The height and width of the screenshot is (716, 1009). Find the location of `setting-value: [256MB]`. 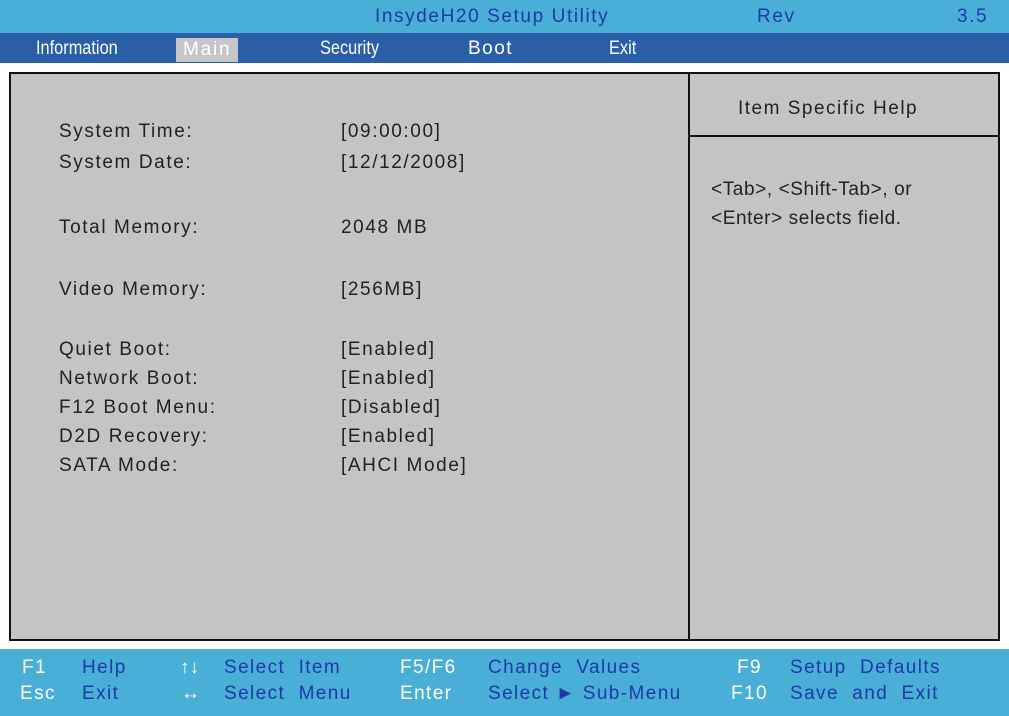

setting-value: [256MB] is located at coordinates (382, 290).